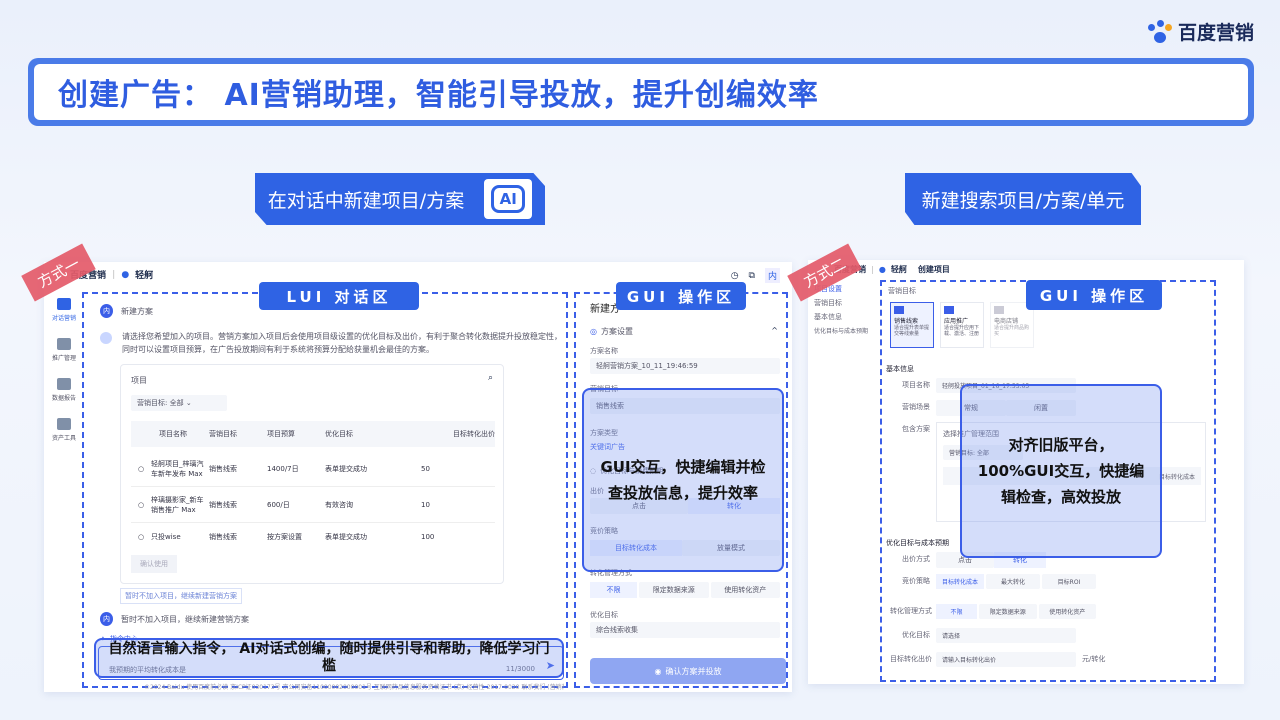 The height and width of the screenshot is (720, 1280). I want to click on sidebar-label: 资产工具, so click(63, 438).